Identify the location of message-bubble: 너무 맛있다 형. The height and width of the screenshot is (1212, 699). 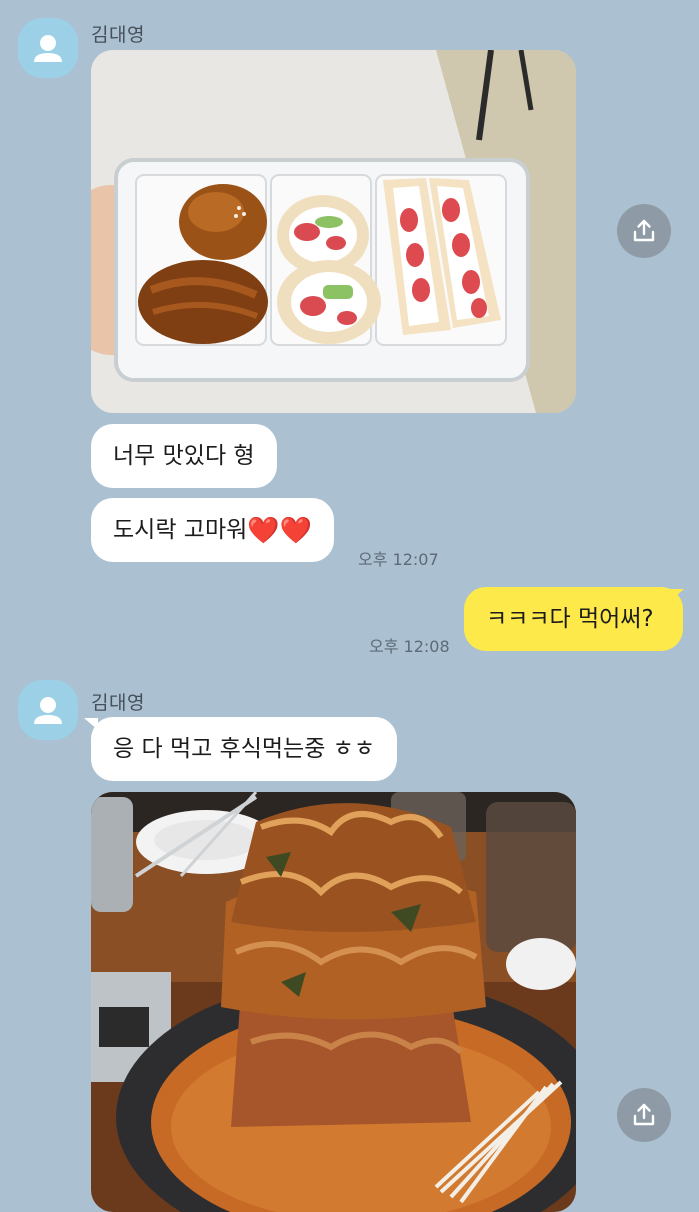
(184, 456).